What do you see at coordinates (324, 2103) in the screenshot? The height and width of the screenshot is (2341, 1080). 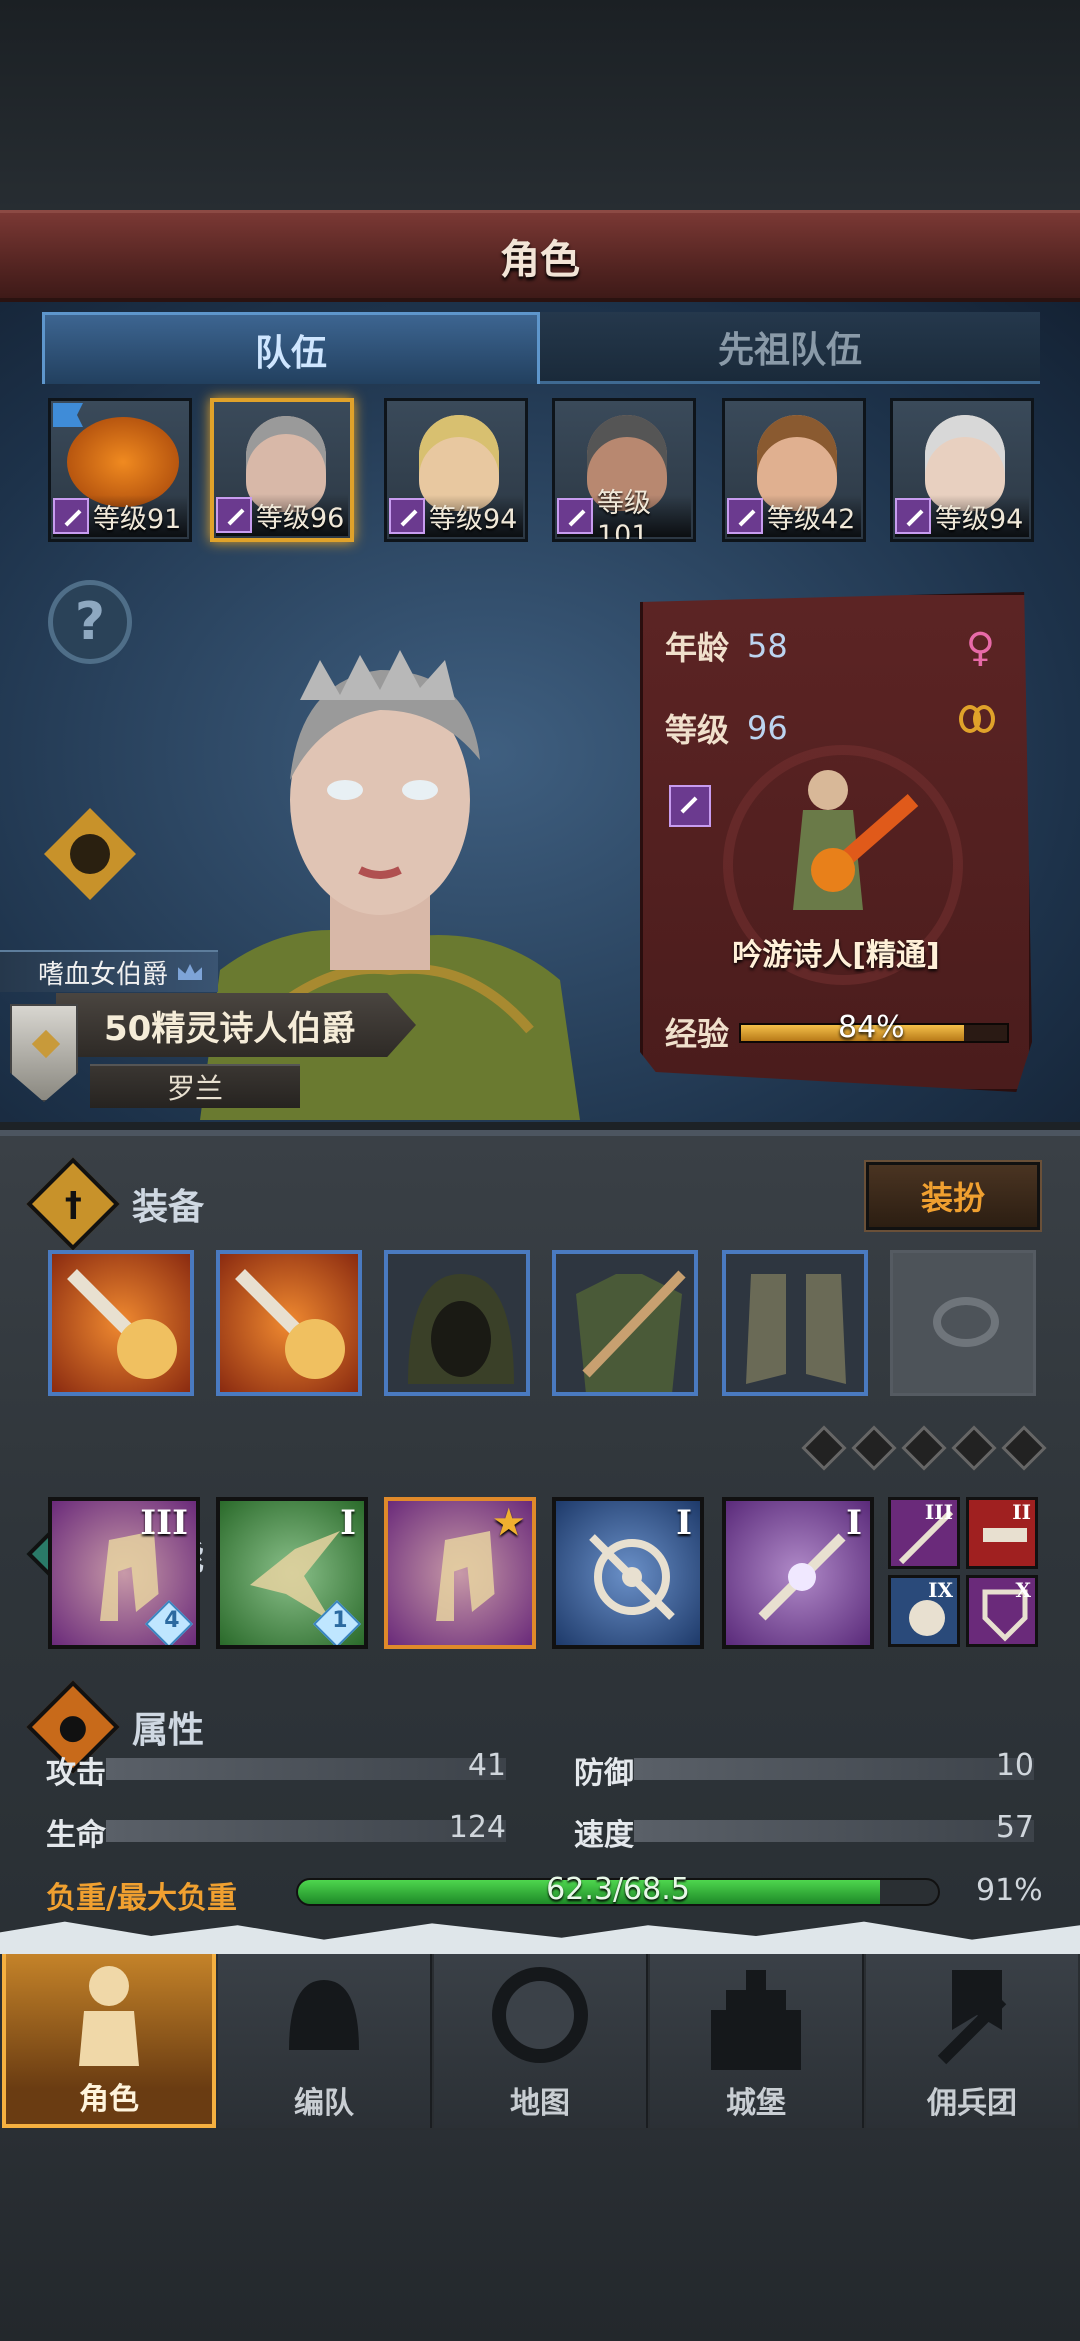 I see `nav-label: 编队` at bounding box center [324, 2103].